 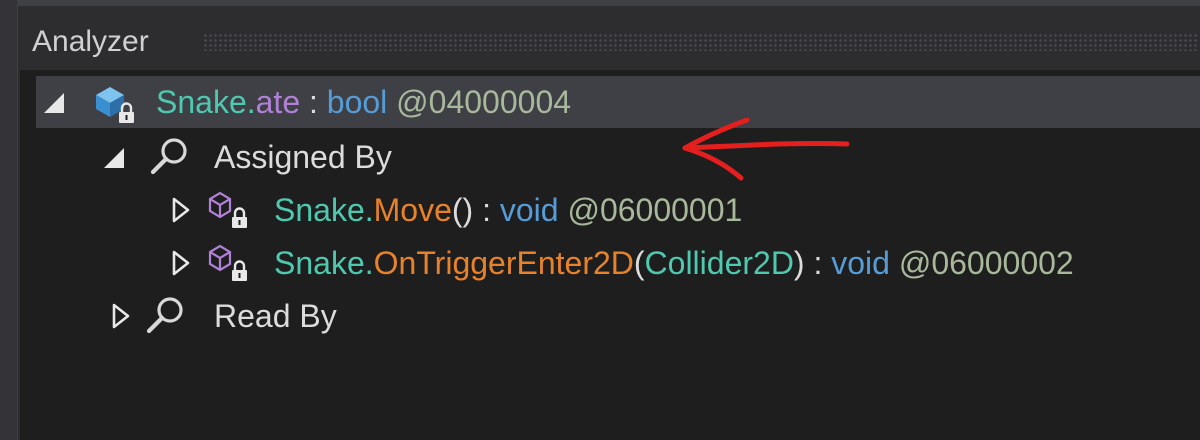 I want to click on tree-node-root-field: Snake. ate : bool @04000004, so click(x=618, y=102).